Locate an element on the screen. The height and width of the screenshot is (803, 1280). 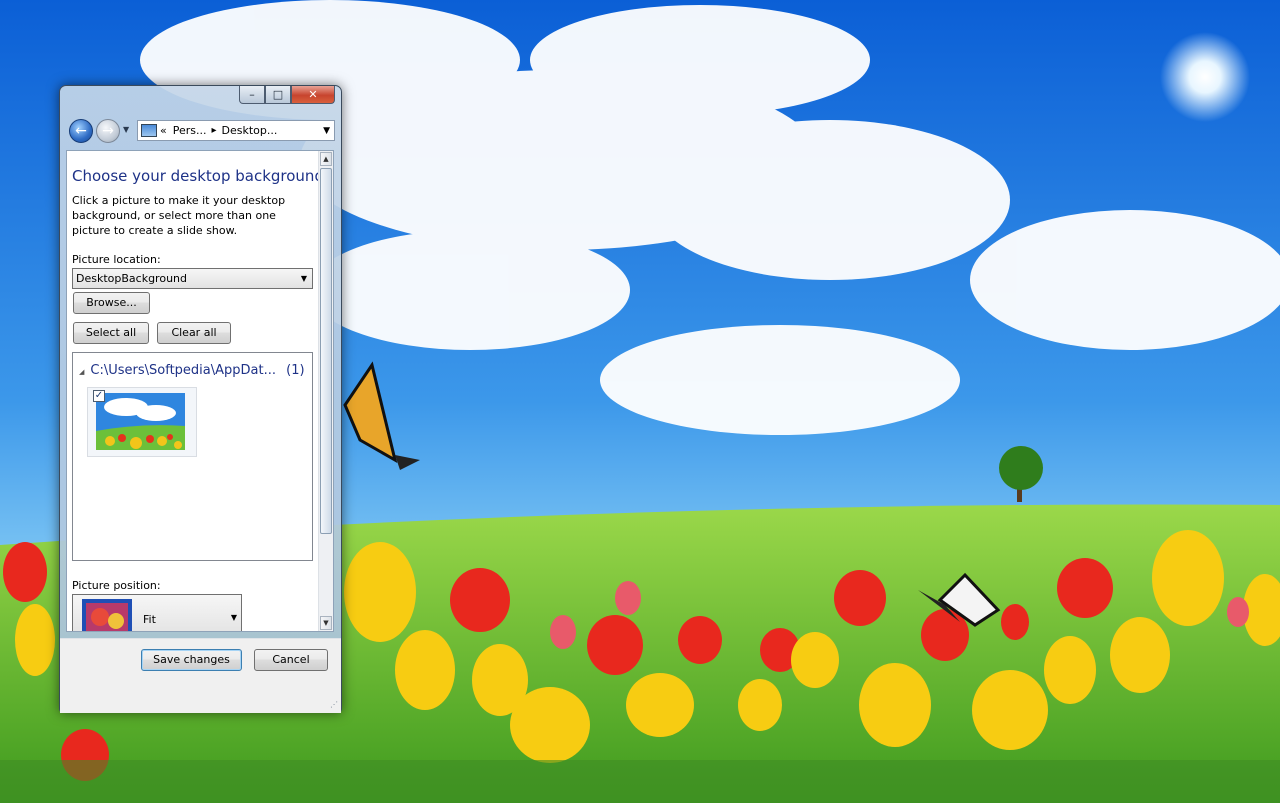
maximize-icon: □ is located at coordinates (278, 94).